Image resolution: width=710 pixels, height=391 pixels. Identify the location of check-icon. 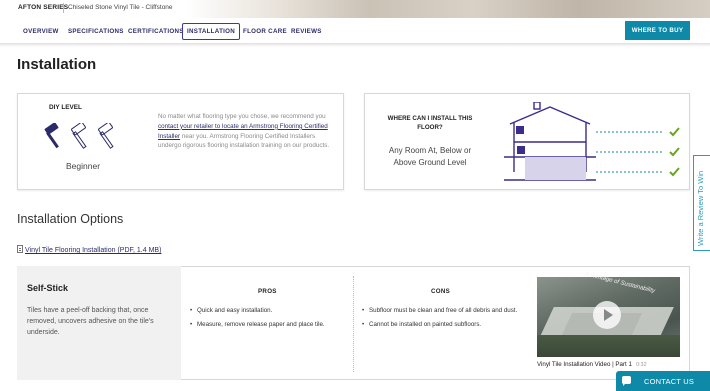
(674, 152).